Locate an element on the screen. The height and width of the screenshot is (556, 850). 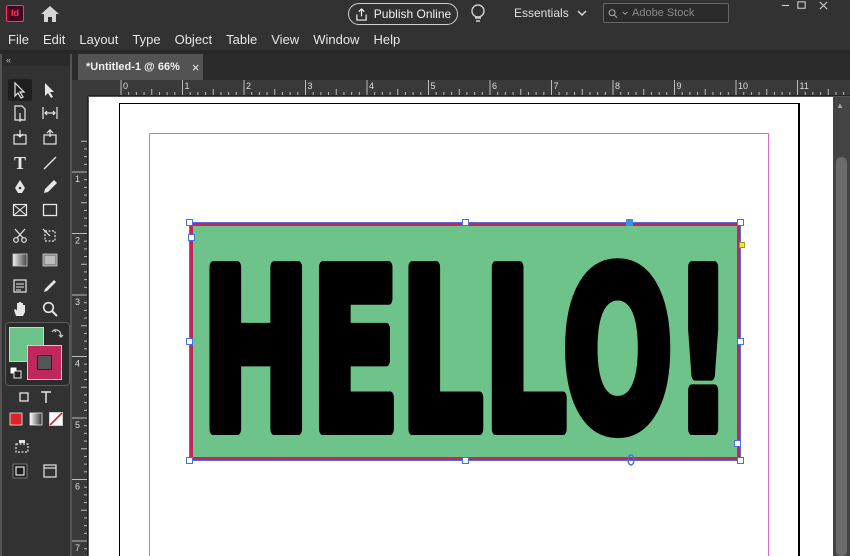
menu-table: Table is located at coordinates (245, 39).